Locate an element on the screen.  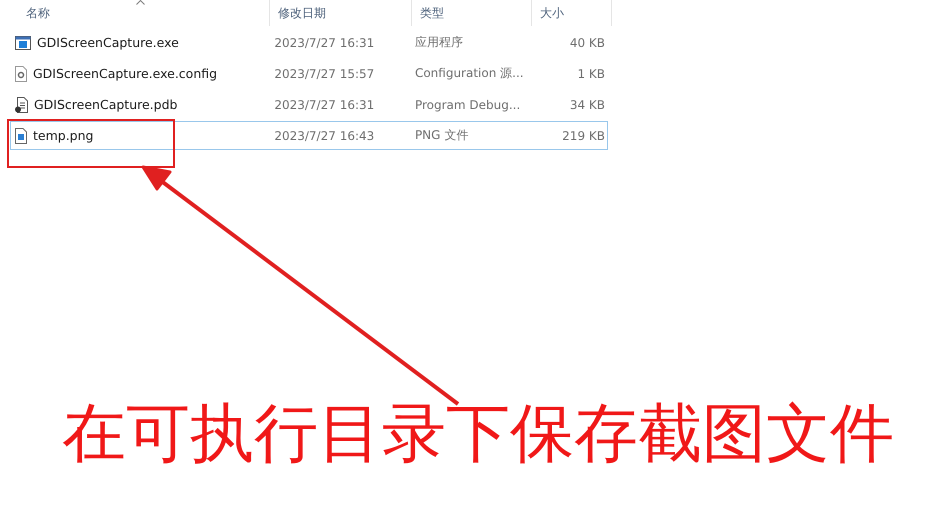
file-row: GDIScreenCapture.exe.config 2023/7/27 15:57 Configuration 源... 1 KB is located at coordinates (309, 73).